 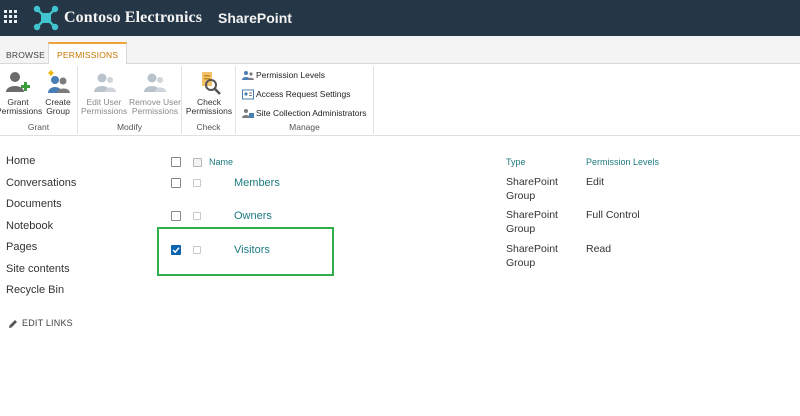 I want to click on edit-user-permissions-icon, so click(x=105, y=82).